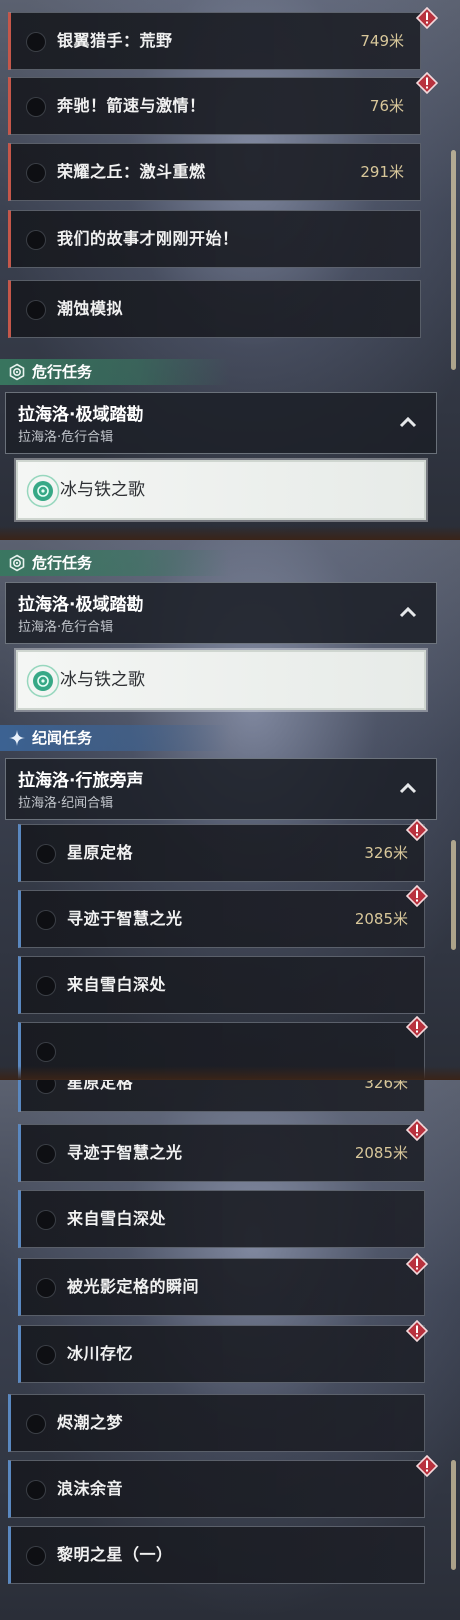 The width and height of the screenshot is (460, 1620). I want to click on quest-row: 我们的故事才刚刚开始！, so click(214, 239).